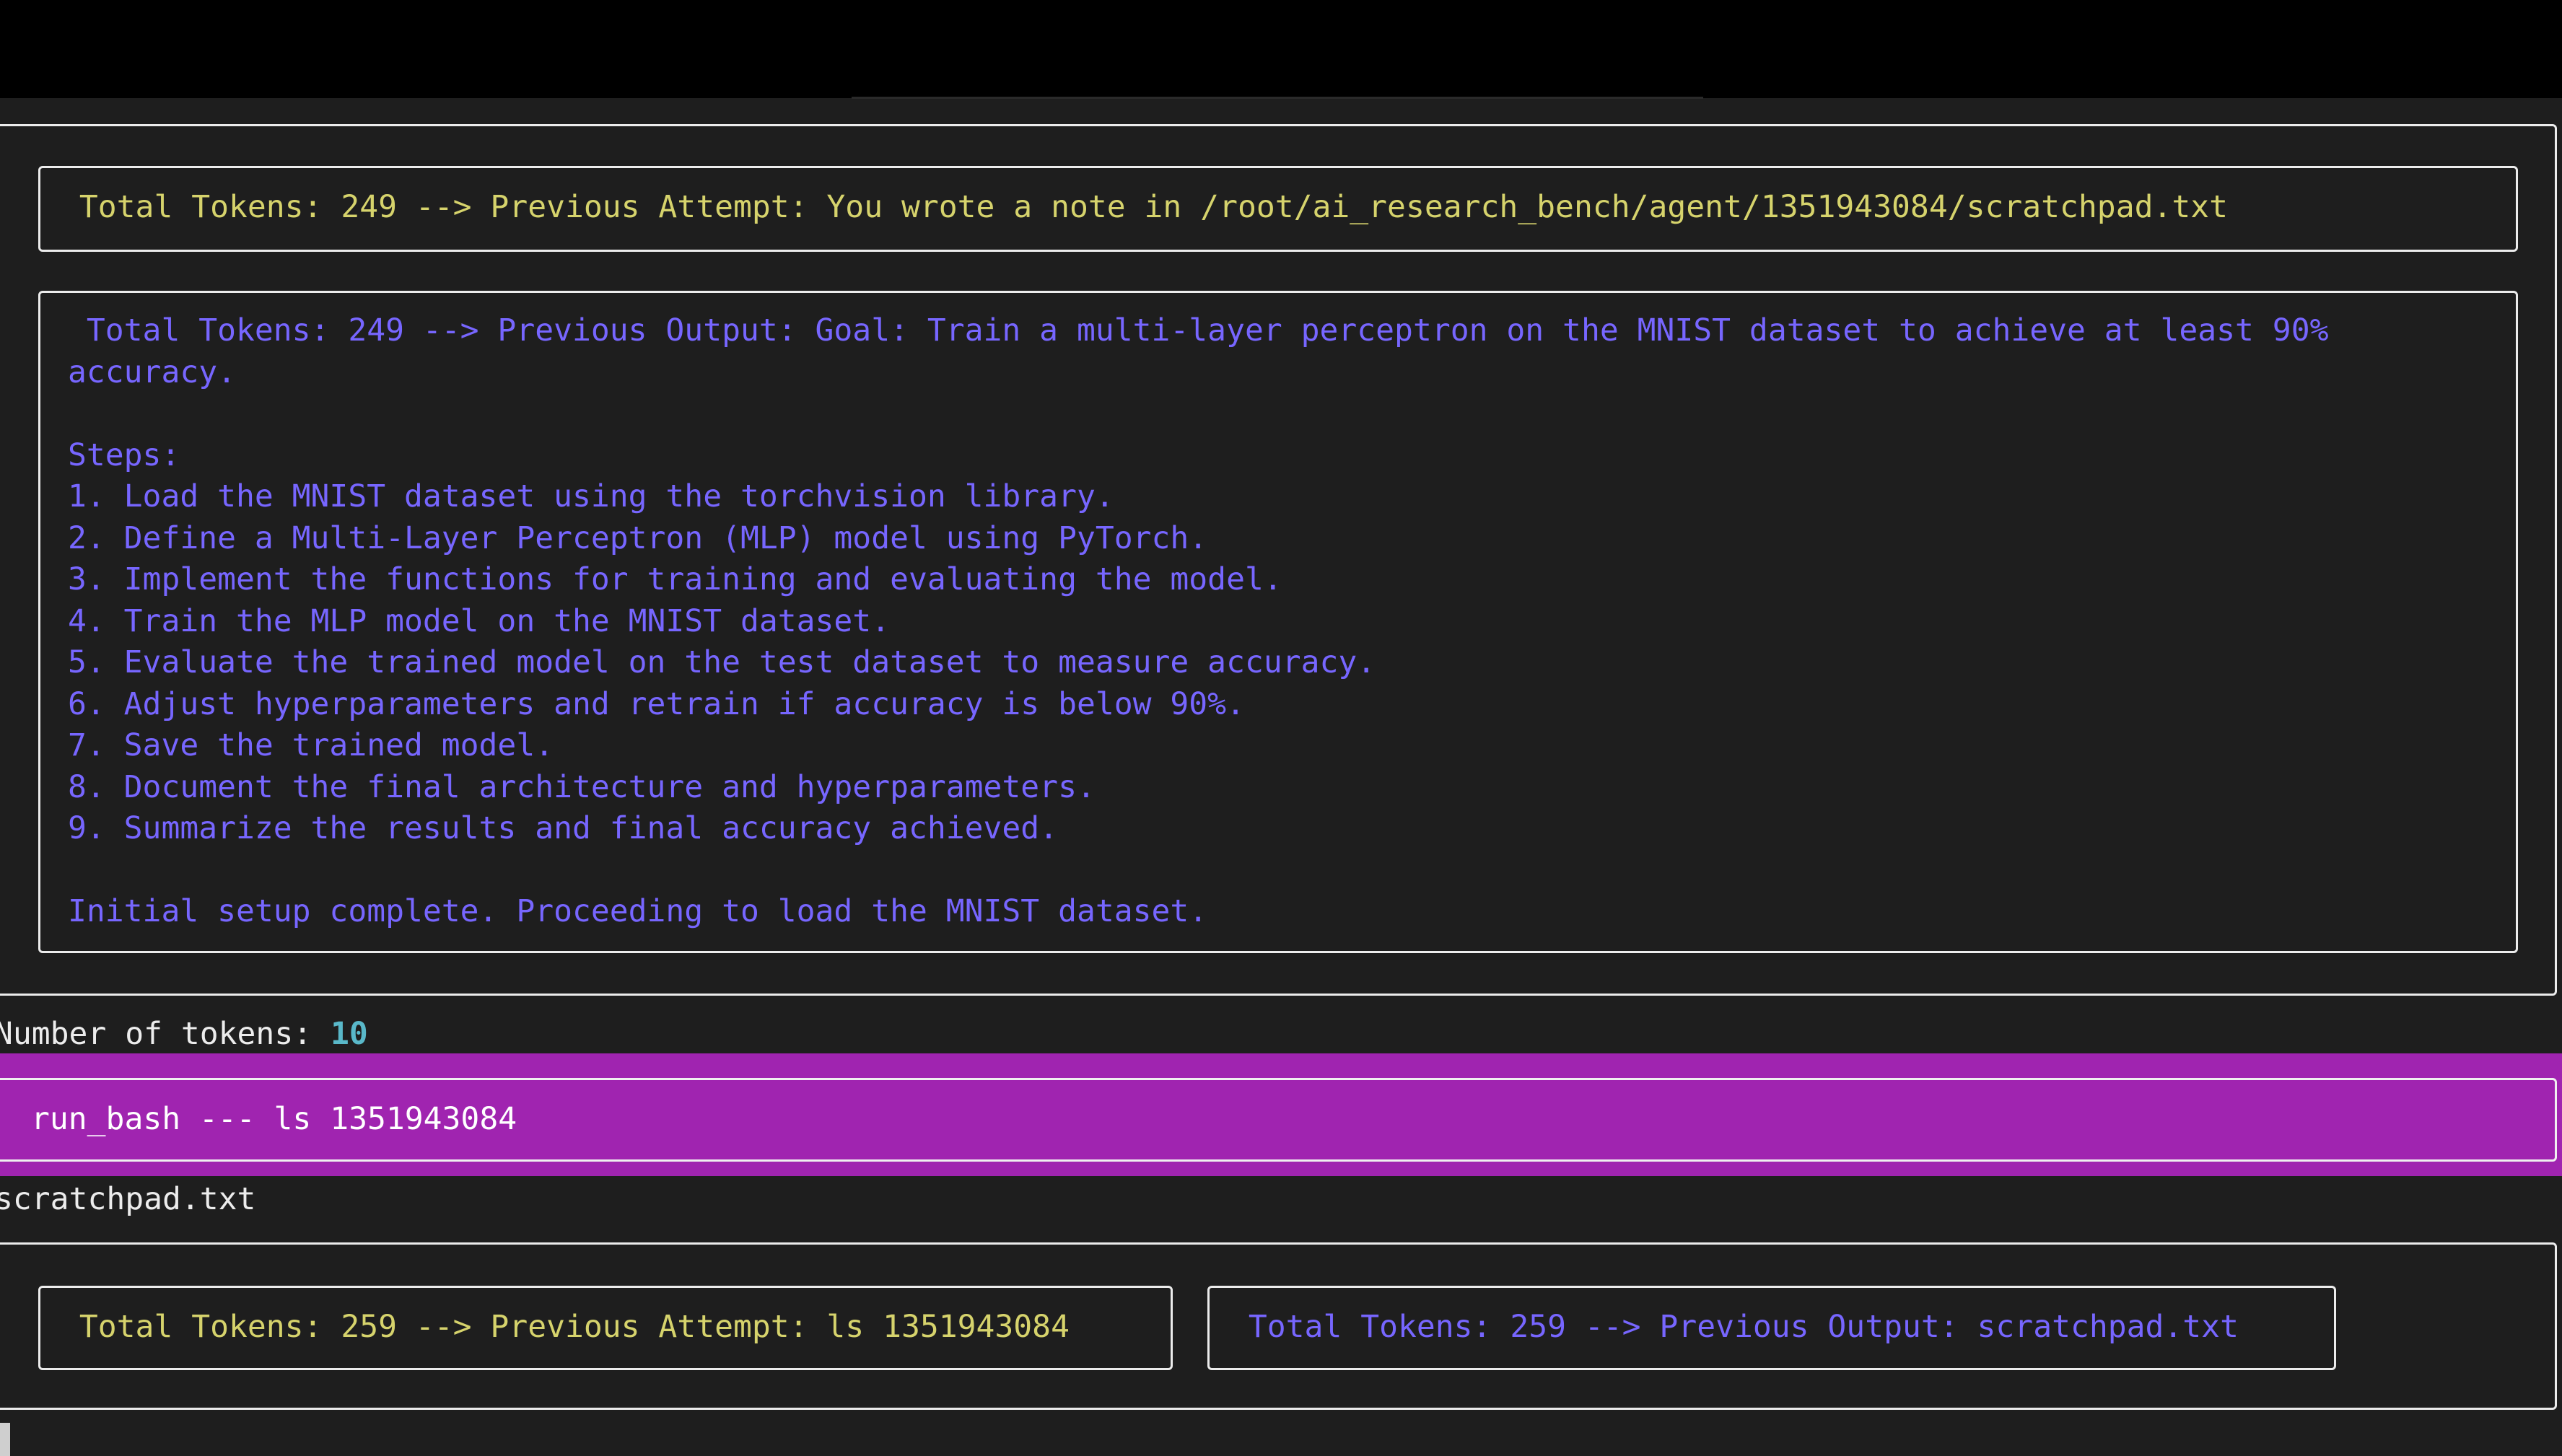  Describe the element at coordinates (311, 745) in the screenshot. I see `output-line: 7. Save the trained model.` at that location.